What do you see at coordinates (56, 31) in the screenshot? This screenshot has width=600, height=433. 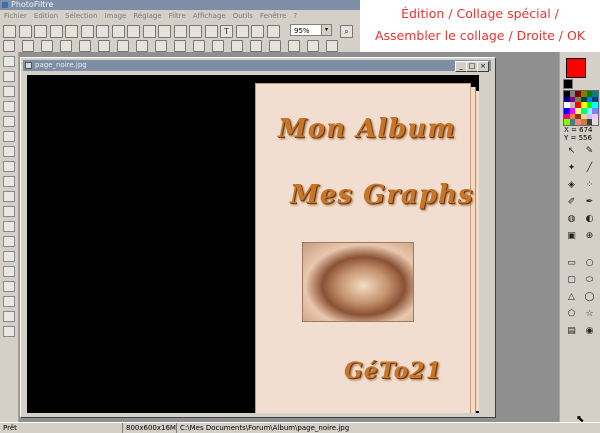 I see `print-icon` at bounding box center [56, 31].